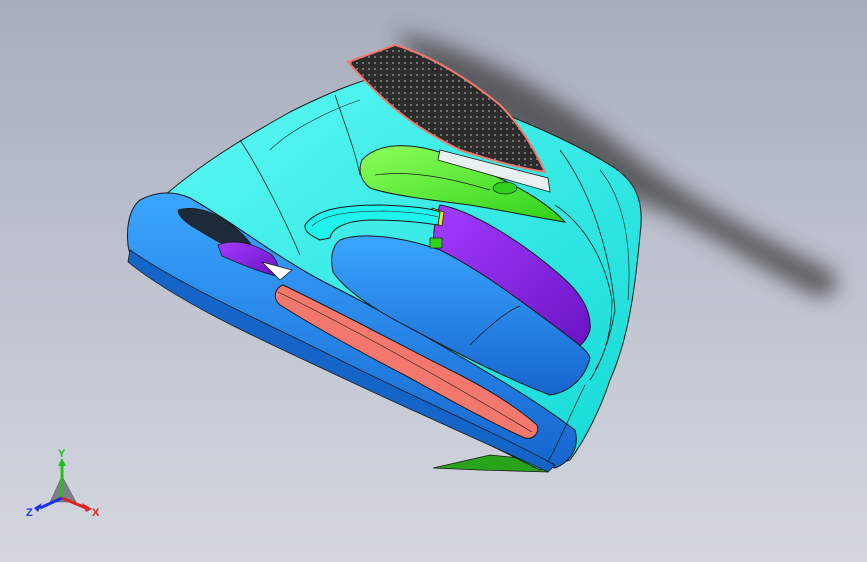 This screenshot has width=867, height=562. I want to click on coordinate-triad: Y X Z, so click(65, 486).